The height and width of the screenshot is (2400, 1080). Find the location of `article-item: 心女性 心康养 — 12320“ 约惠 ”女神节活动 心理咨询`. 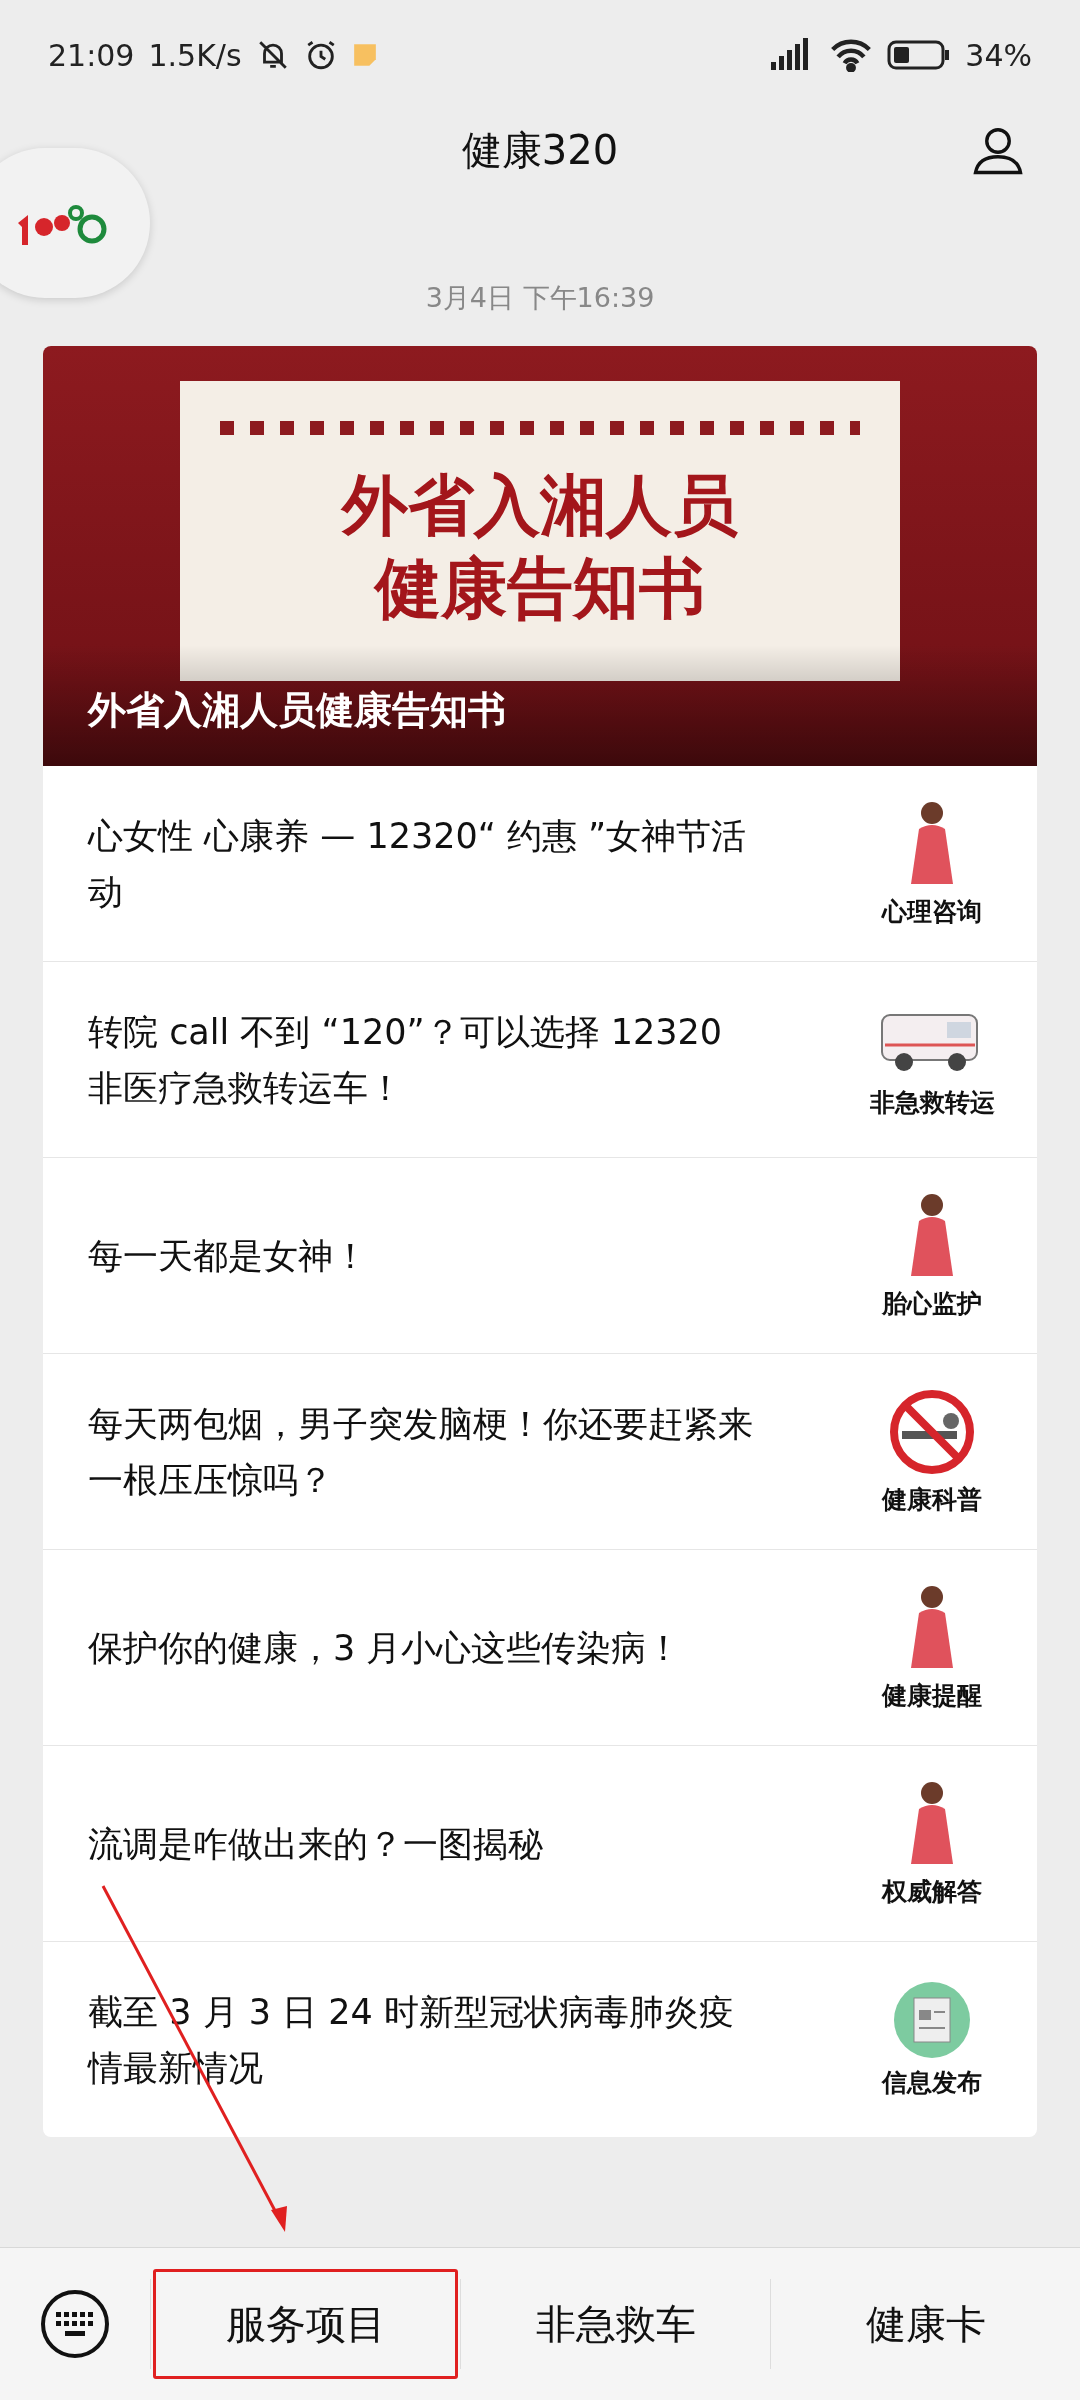

article-item: 心女性 心康养 — 12320“ 约惠 ”女神节活动 心理咨询 is located at coordinates (540, 864).